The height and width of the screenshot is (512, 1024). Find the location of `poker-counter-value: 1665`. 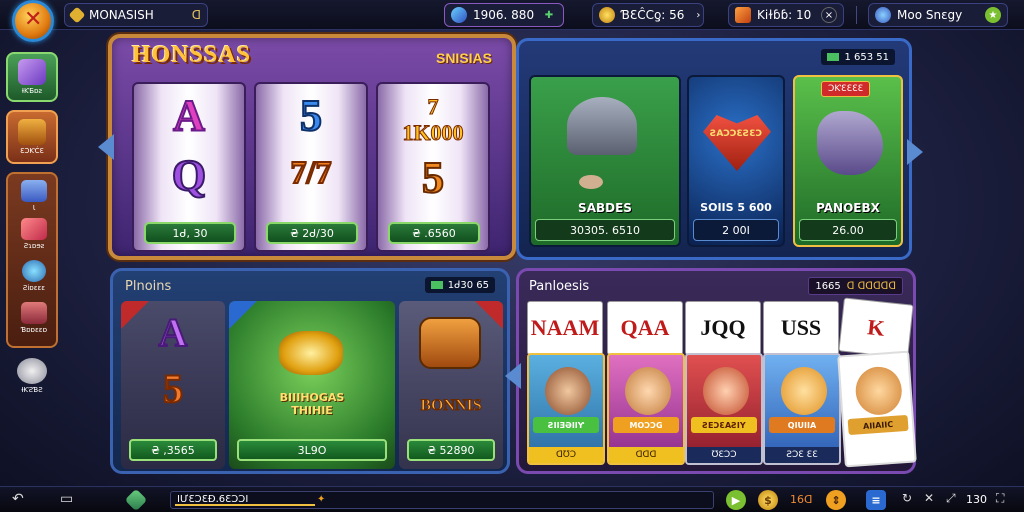

poker-counter-value: 1665 is located at coordinates (828, 286).